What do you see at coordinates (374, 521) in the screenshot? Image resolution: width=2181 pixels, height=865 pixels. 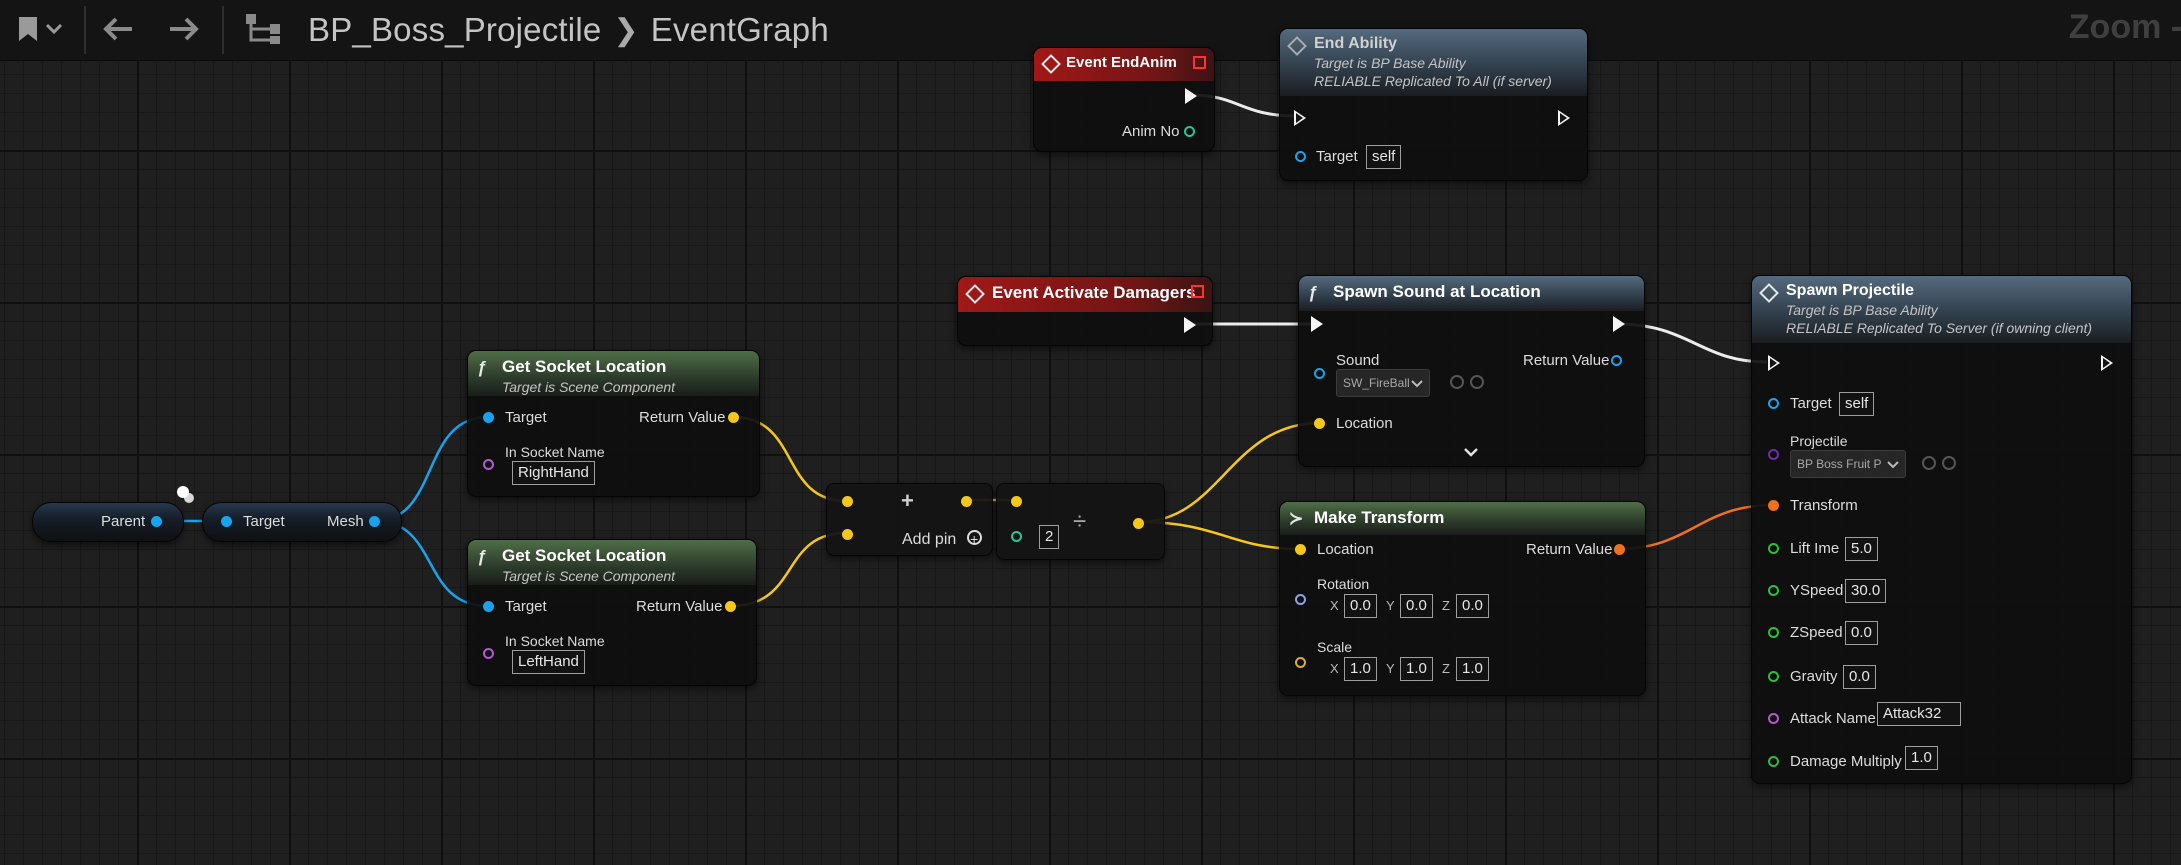 I see `mesh-out-pin` at bounding box center [374, 521].